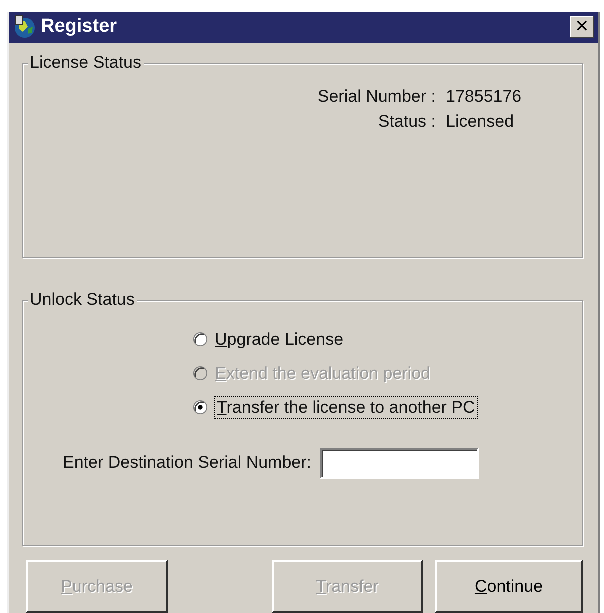  What do you see at coordinates (484, 97) in the screenshot?
I see `field-value: 17855176` at bounding box center [484, 97].